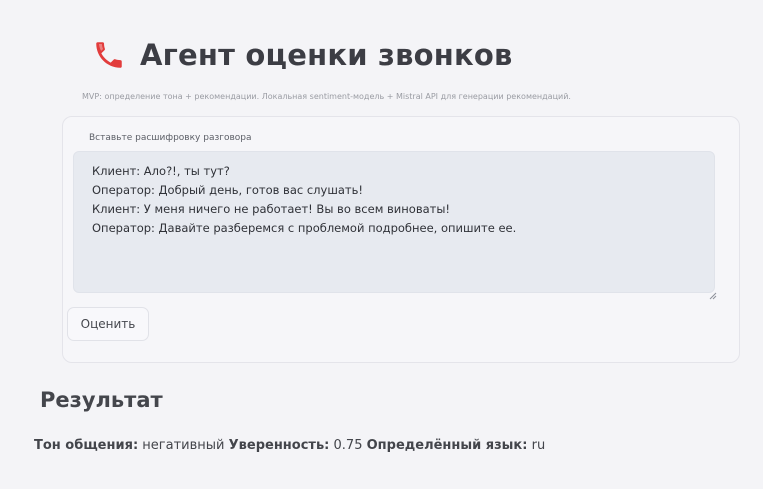 This screenshot has height=489, width=763. What do you see at coordinates (712, 292) in the screenshot?
I see `resize-handle-icon` at bounding box center [712, 292].